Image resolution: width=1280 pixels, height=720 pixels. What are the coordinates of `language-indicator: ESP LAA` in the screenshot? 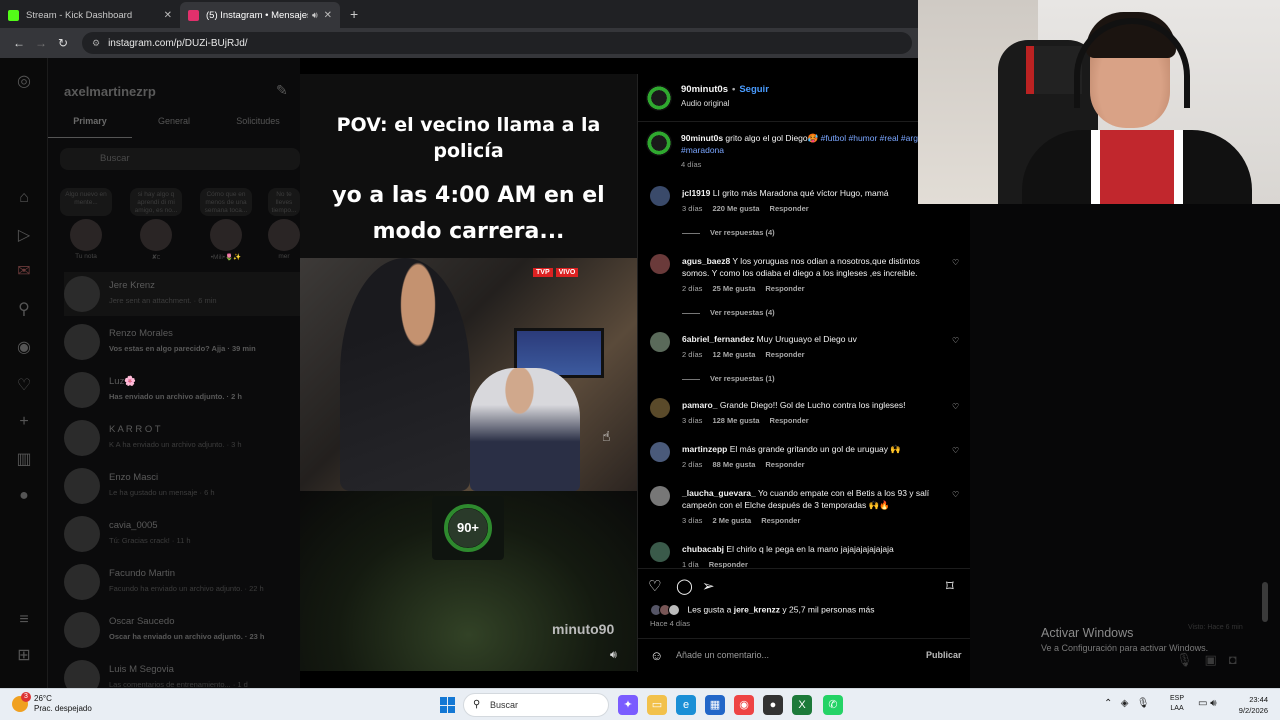 It's located at (1177, 704).